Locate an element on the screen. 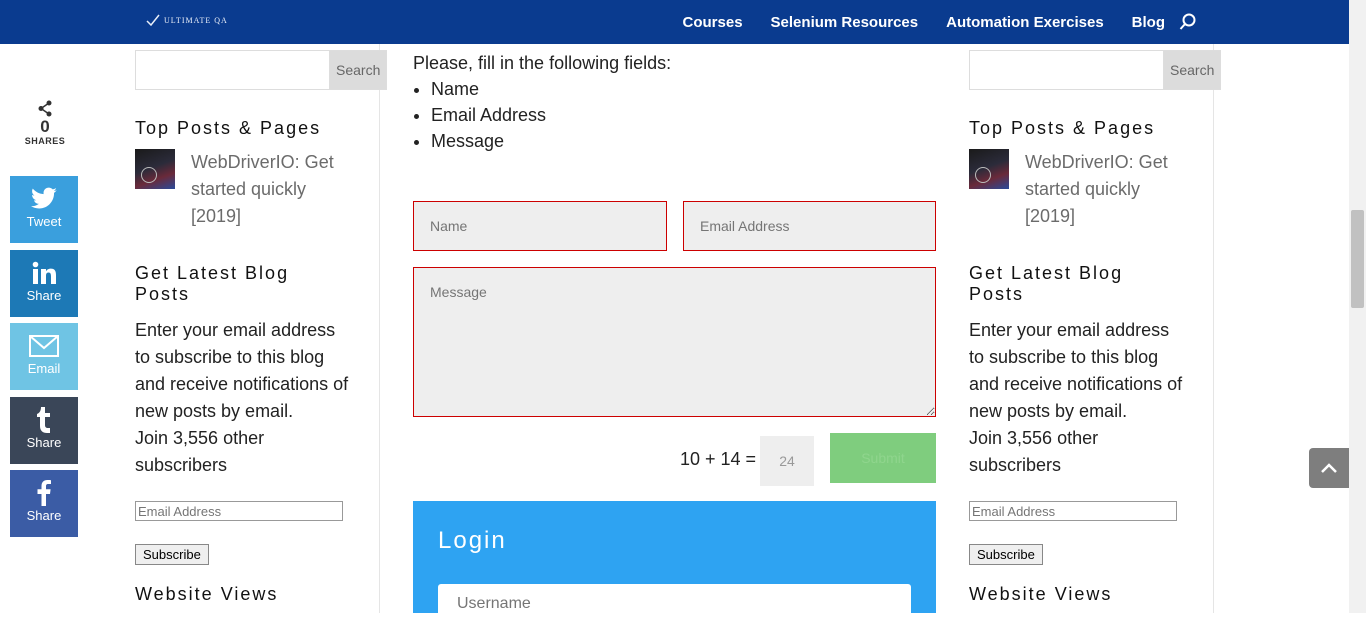 This screenshot has height=624, width=1366. captcha-question: 10 + 14 = is located at coordinates (718, 459).